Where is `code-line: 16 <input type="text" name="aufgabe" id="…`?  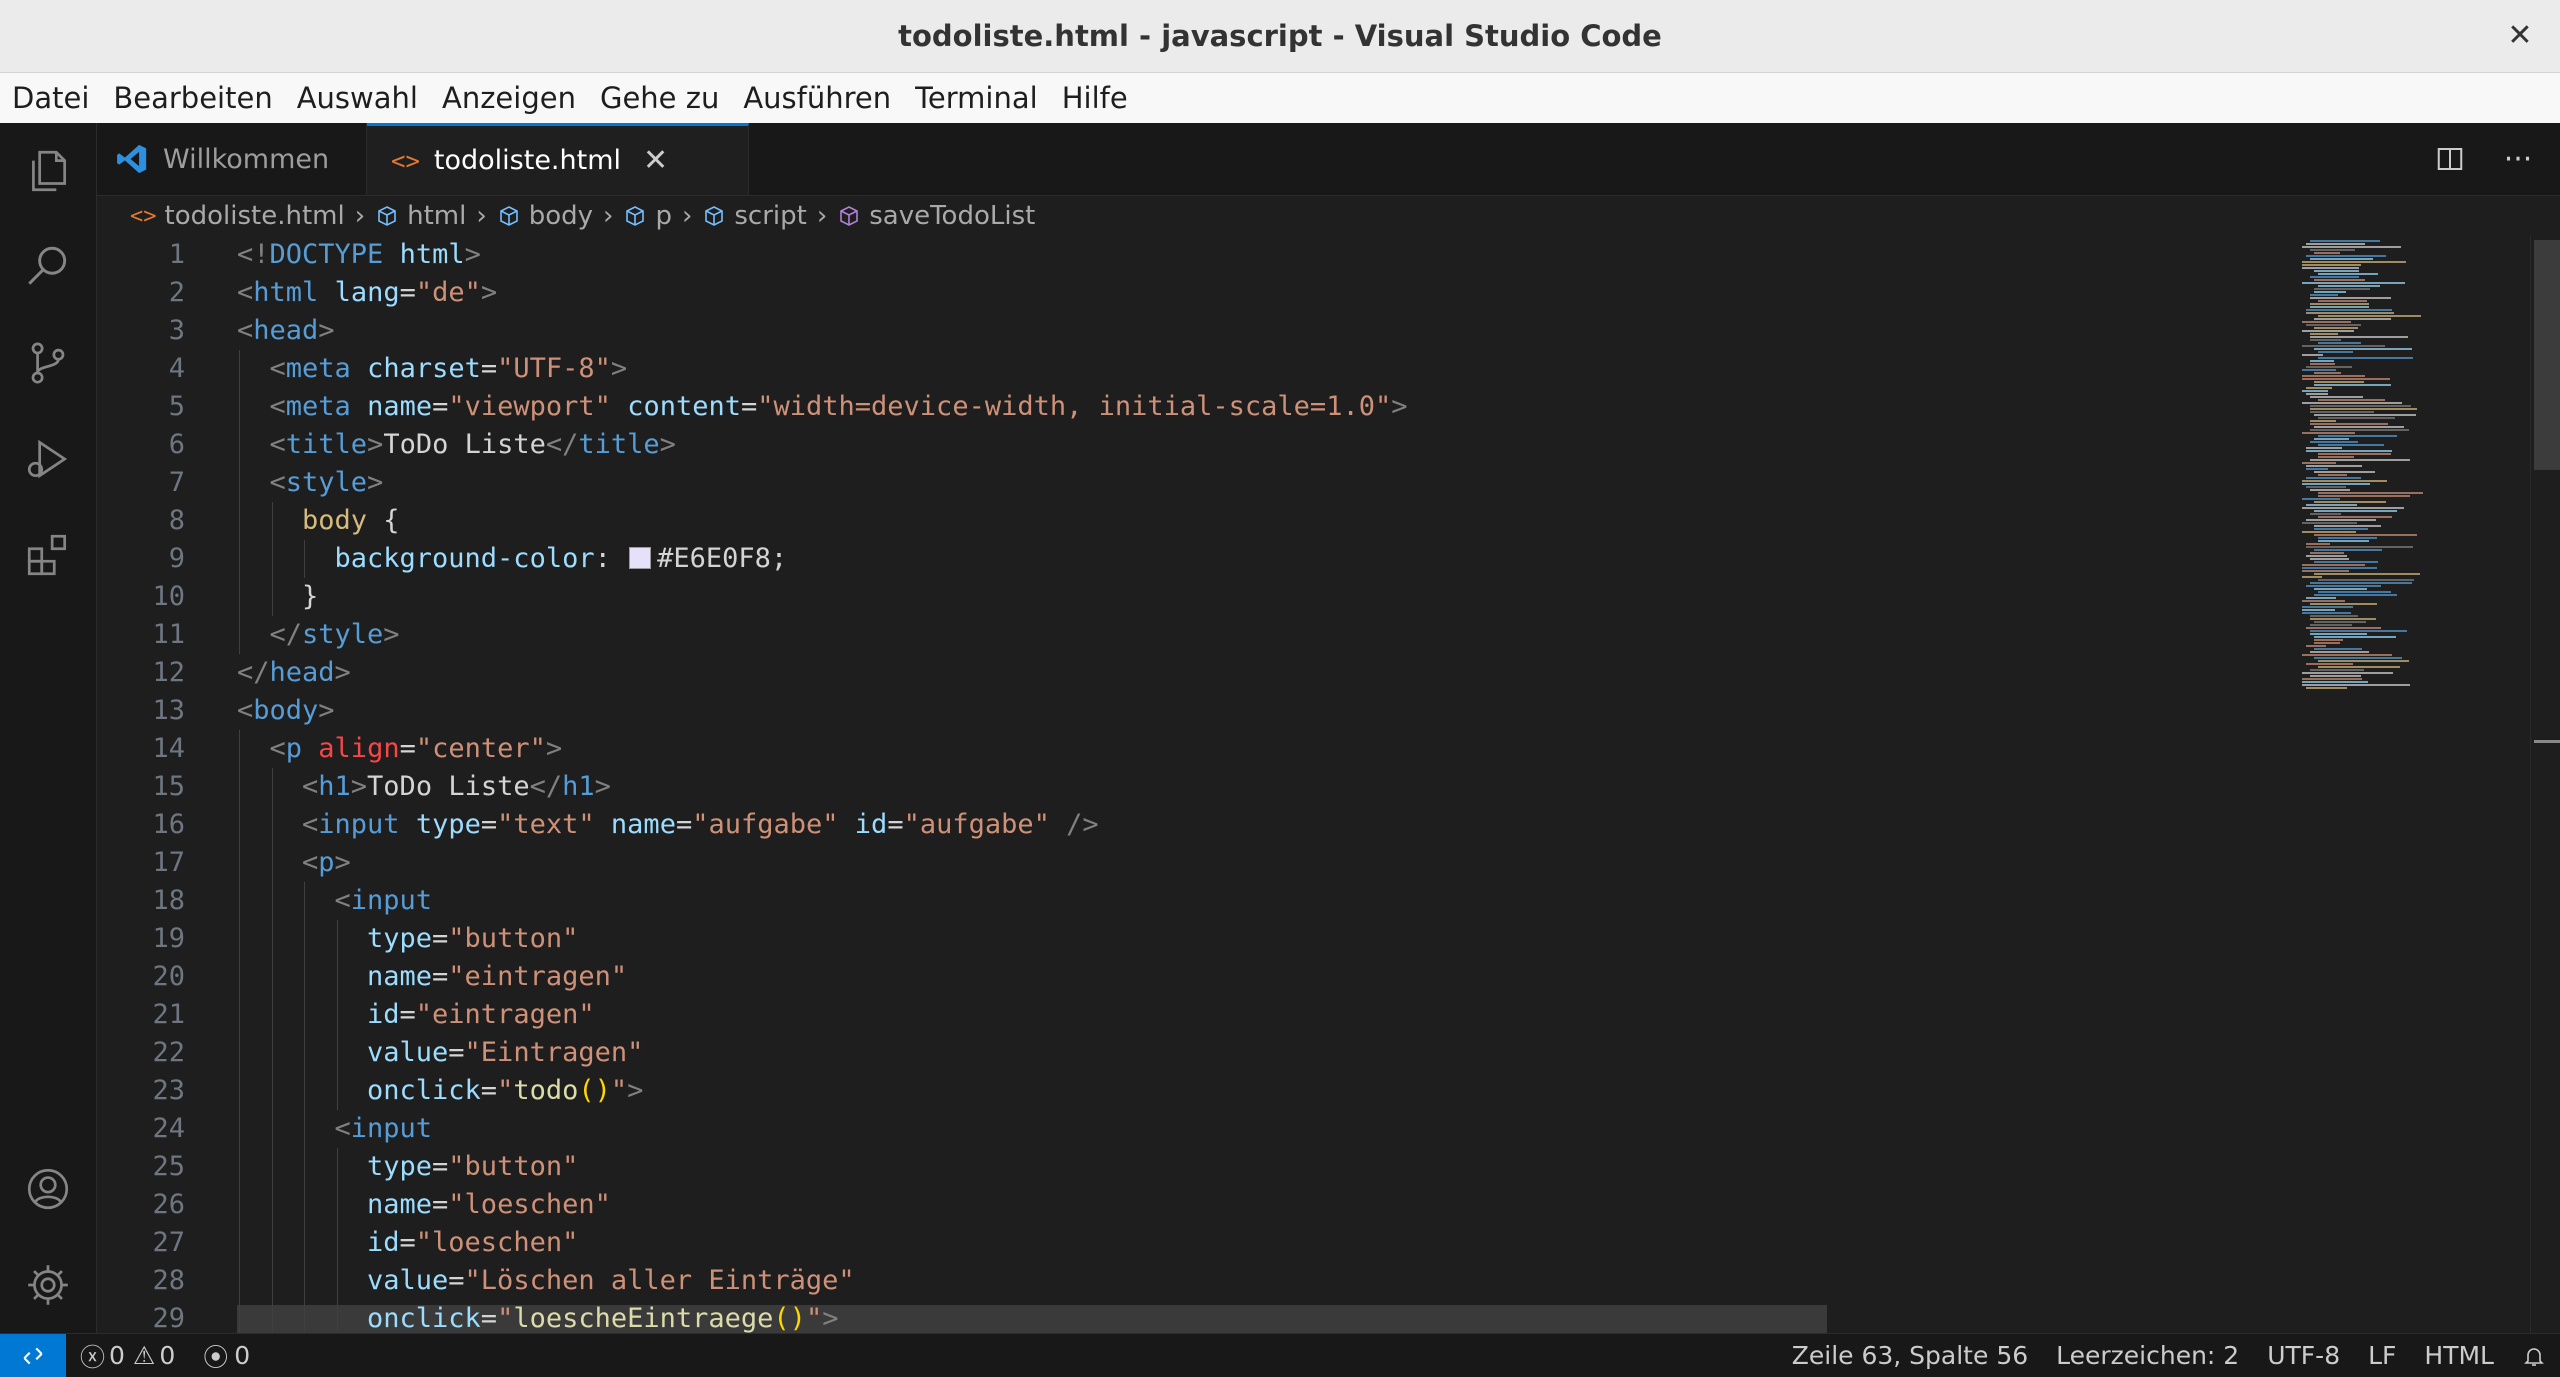
code-line: 16 <input type="text" name="aufgabe" id="… is located at coordinates (1197, 825).